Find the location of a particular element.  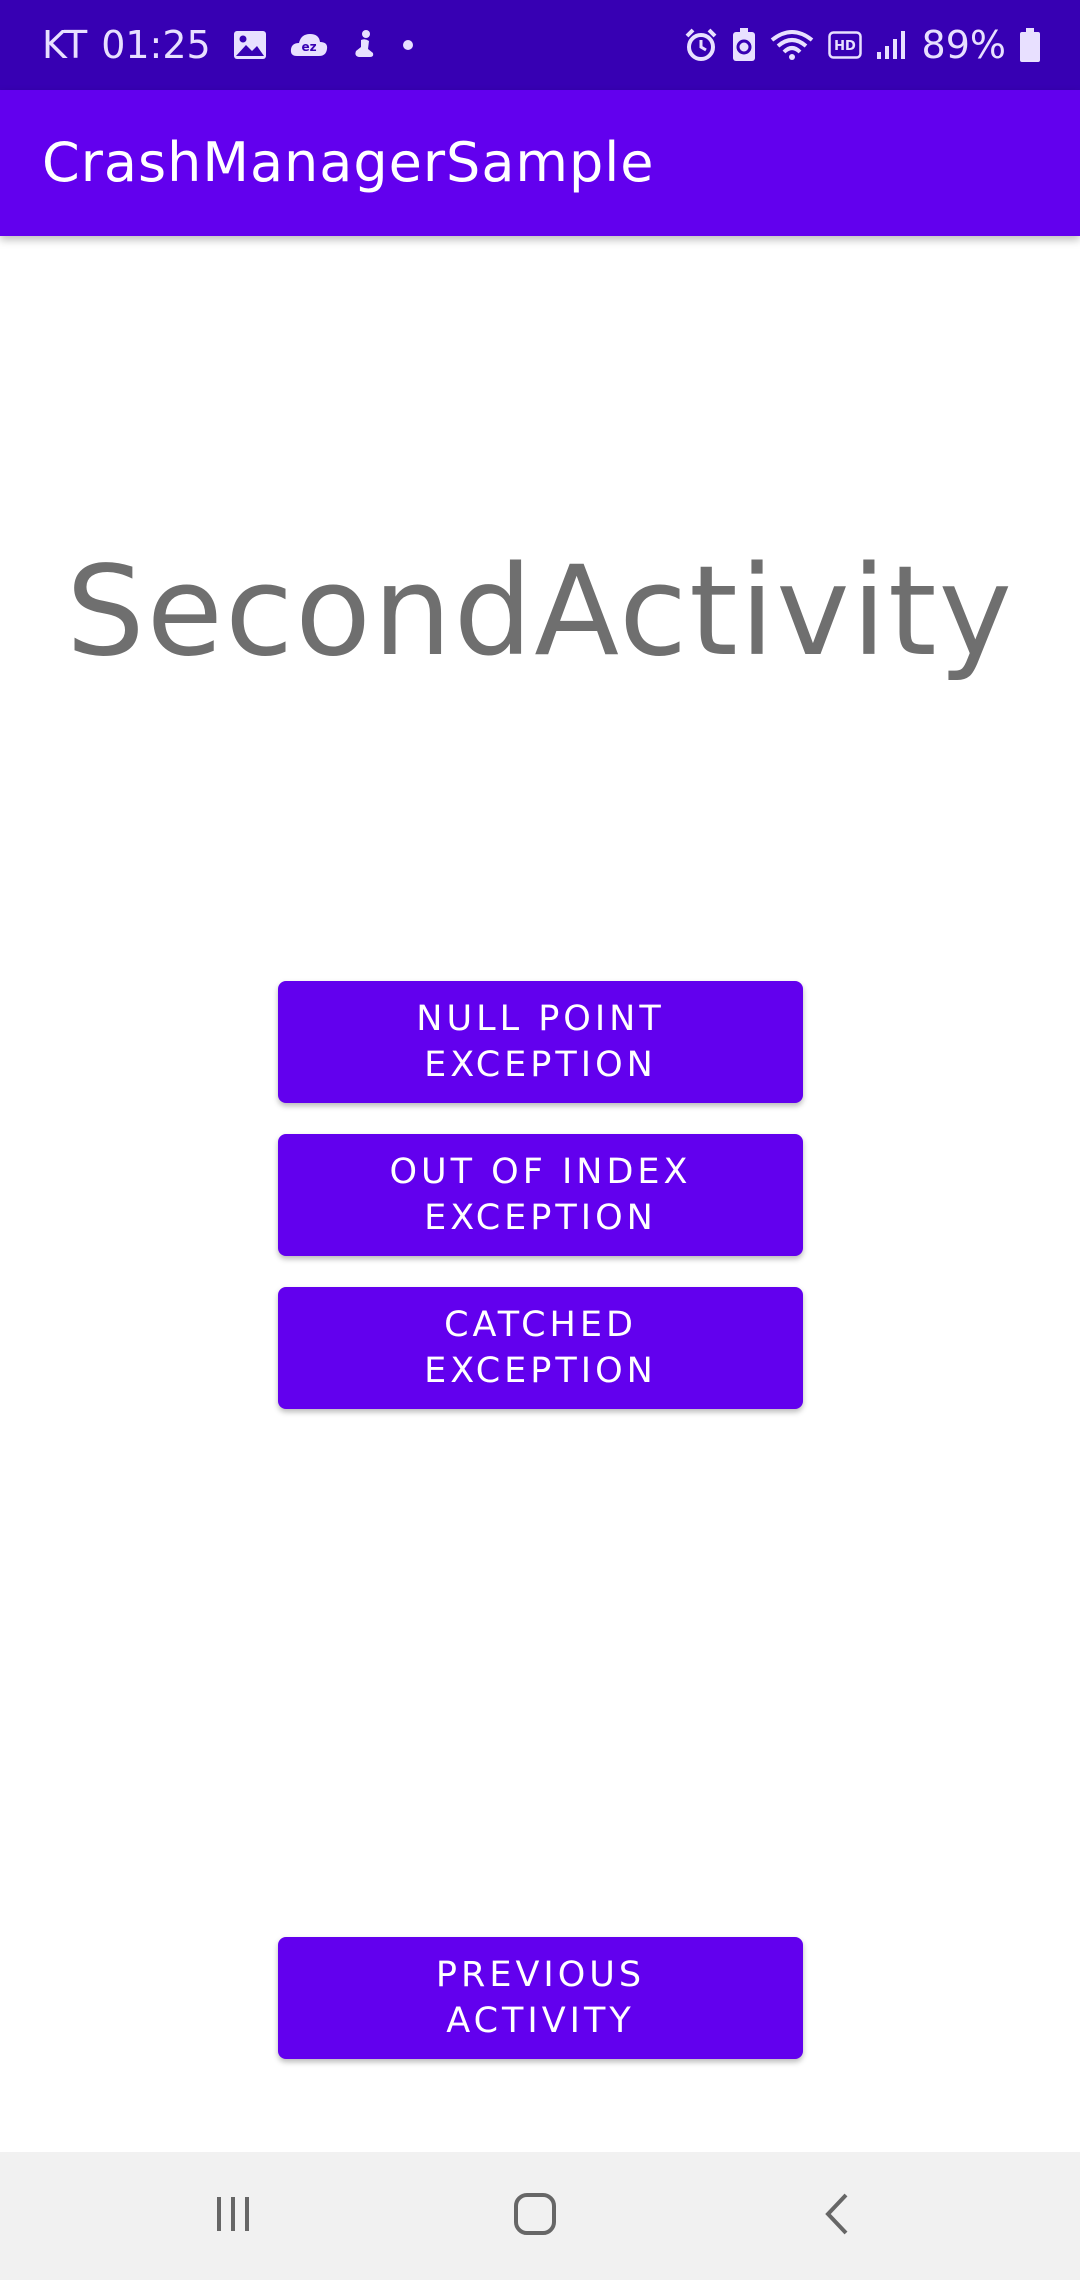

carrier-label: KT is located at coordinates (65, 45).